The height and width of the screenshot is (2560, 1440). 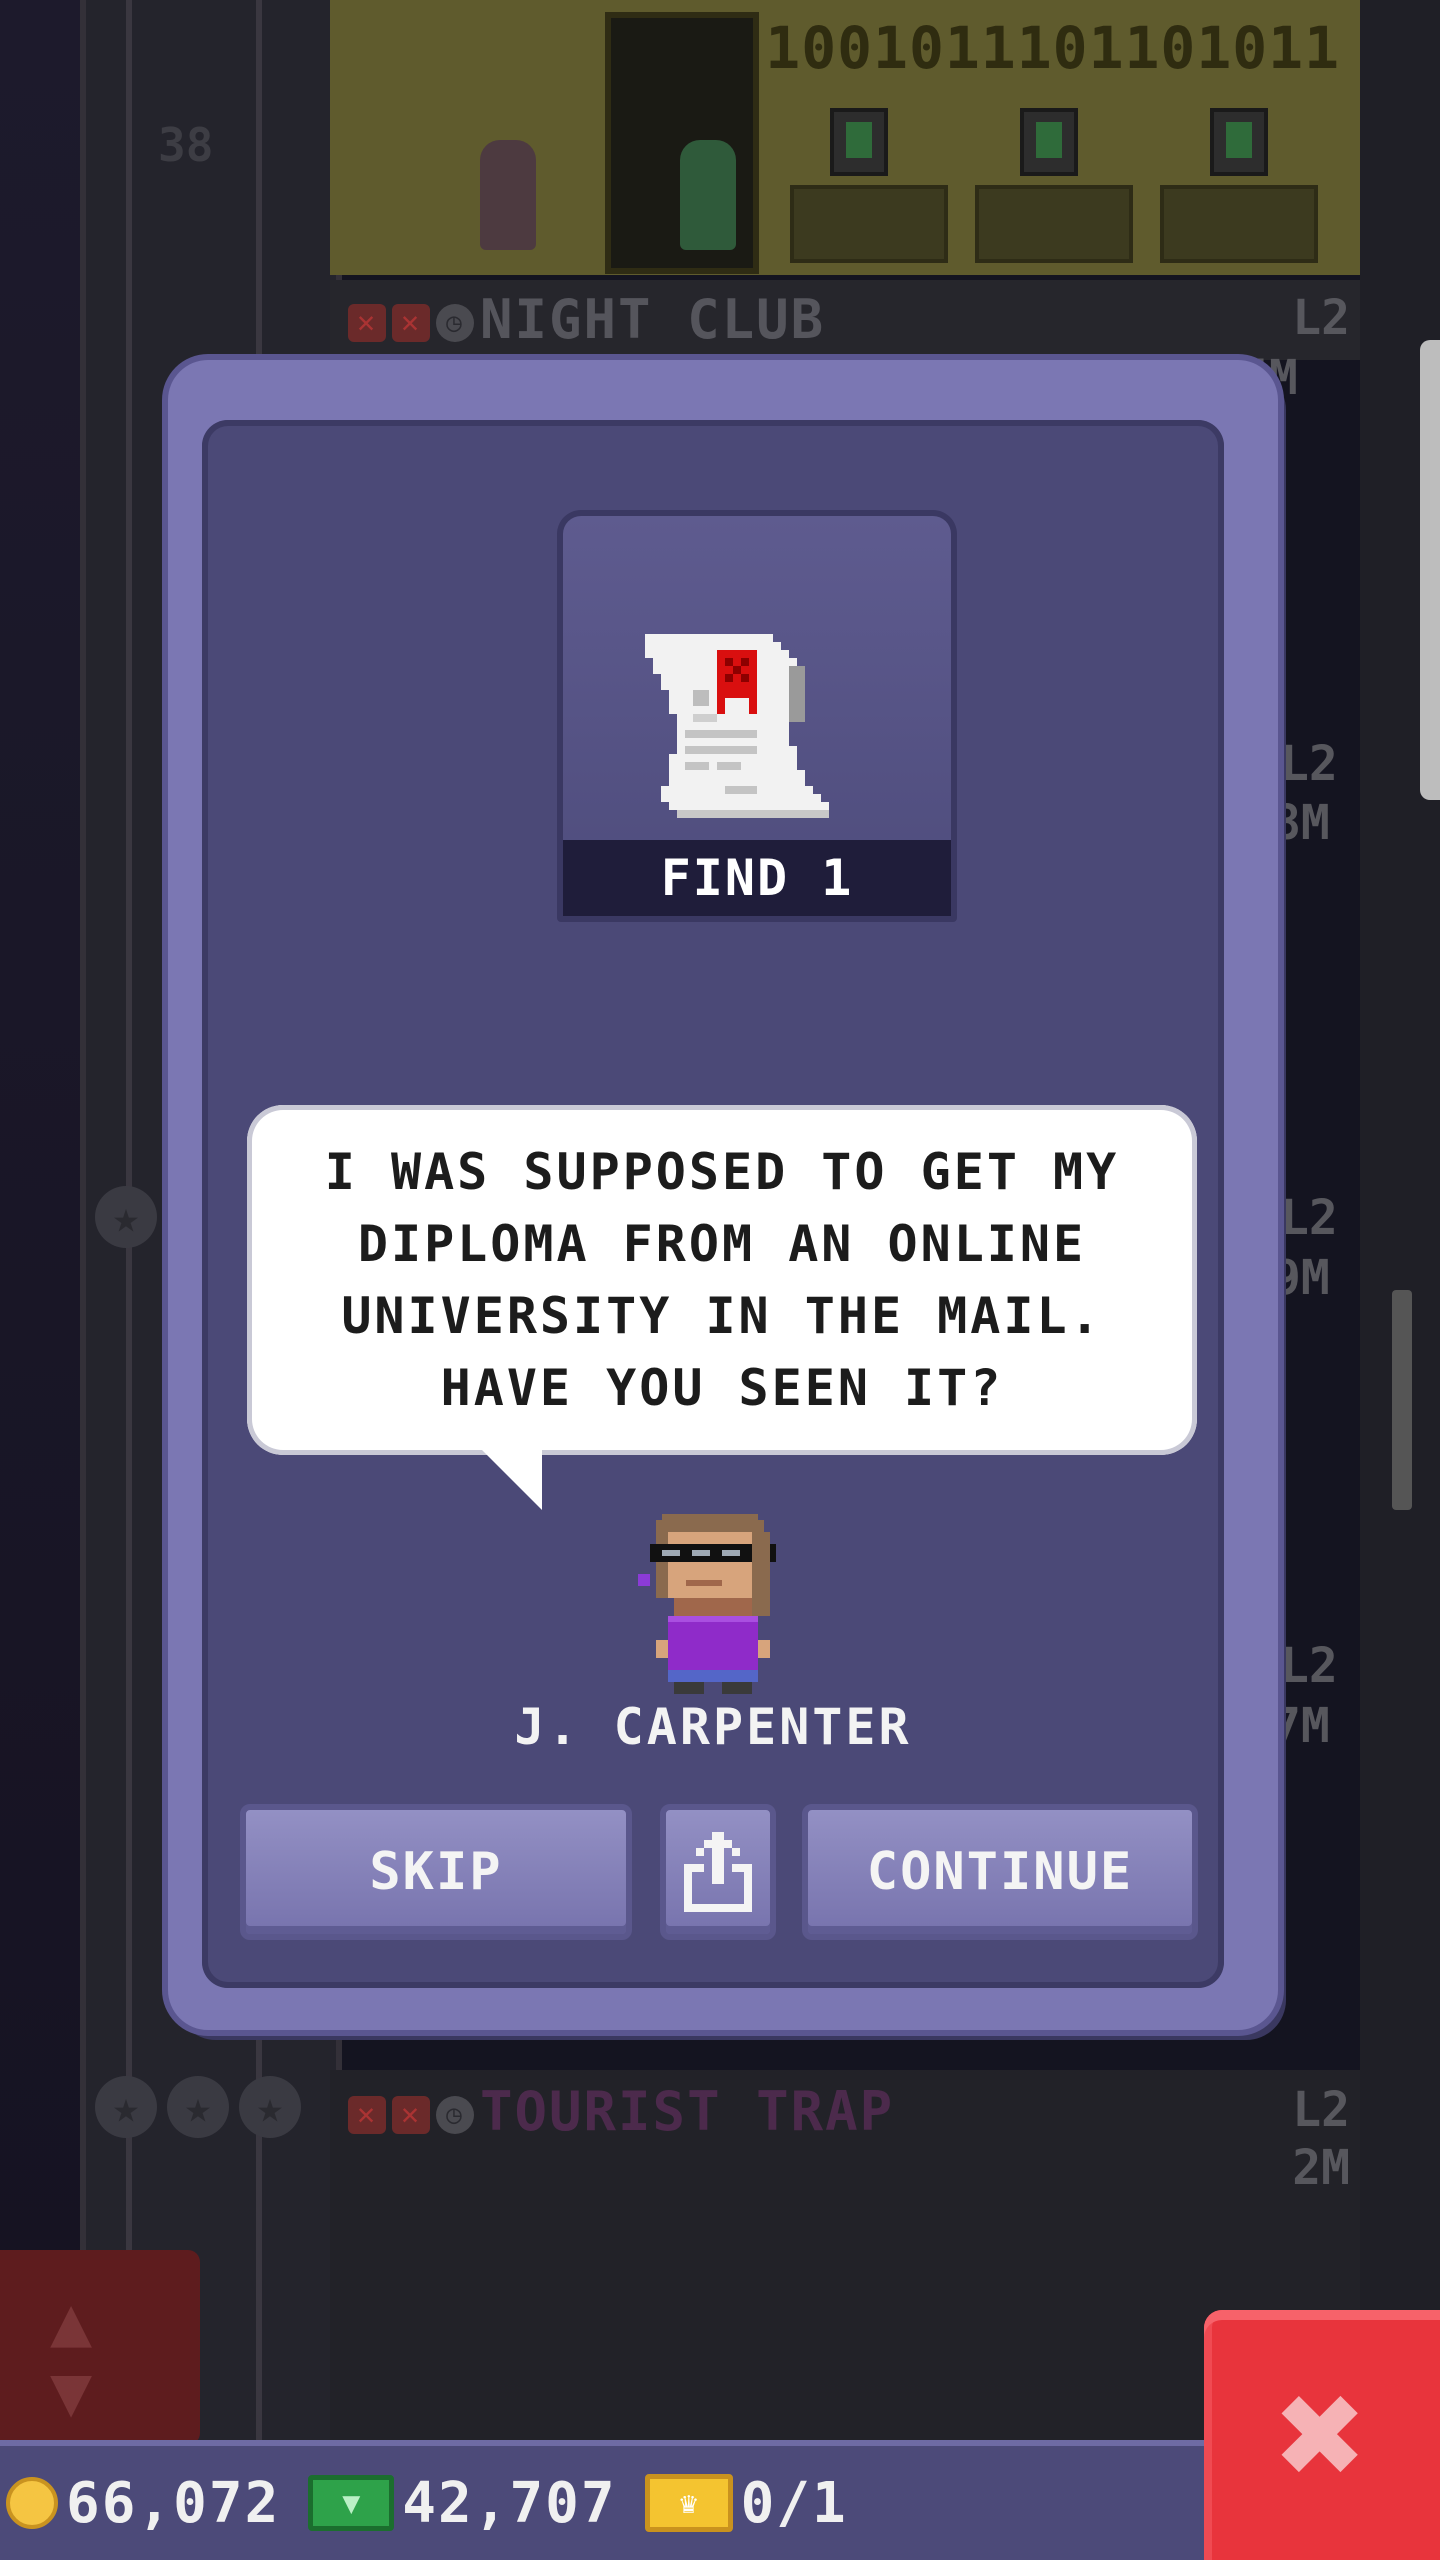 I want to click on floor-name-label: ✕ ✕ ◷ TOURIST TRAP, so click(x=621, y=2111).